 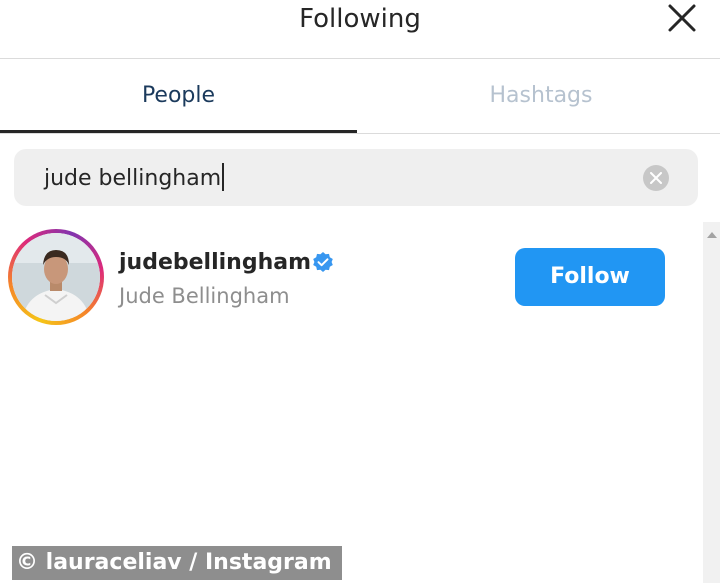 What do you see at coordinates (712, 235) in the screenshot?
I see `scroll-up-arrow-icon` at bounding box center [712, 235].